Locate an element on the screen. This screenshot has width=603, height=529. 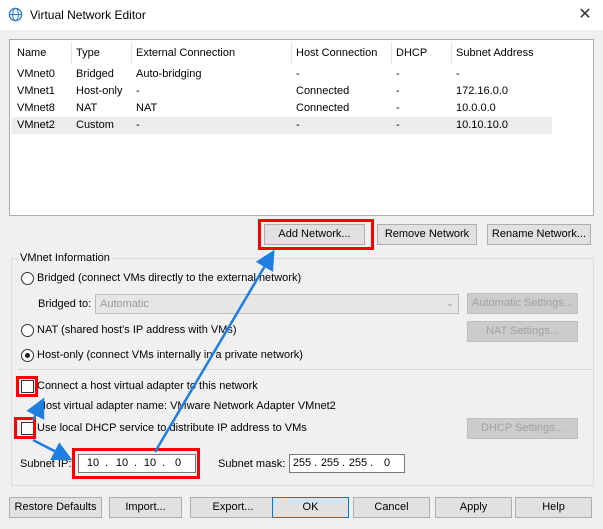
arrow-to-connect-adapter is located at coordinates (35, 409).